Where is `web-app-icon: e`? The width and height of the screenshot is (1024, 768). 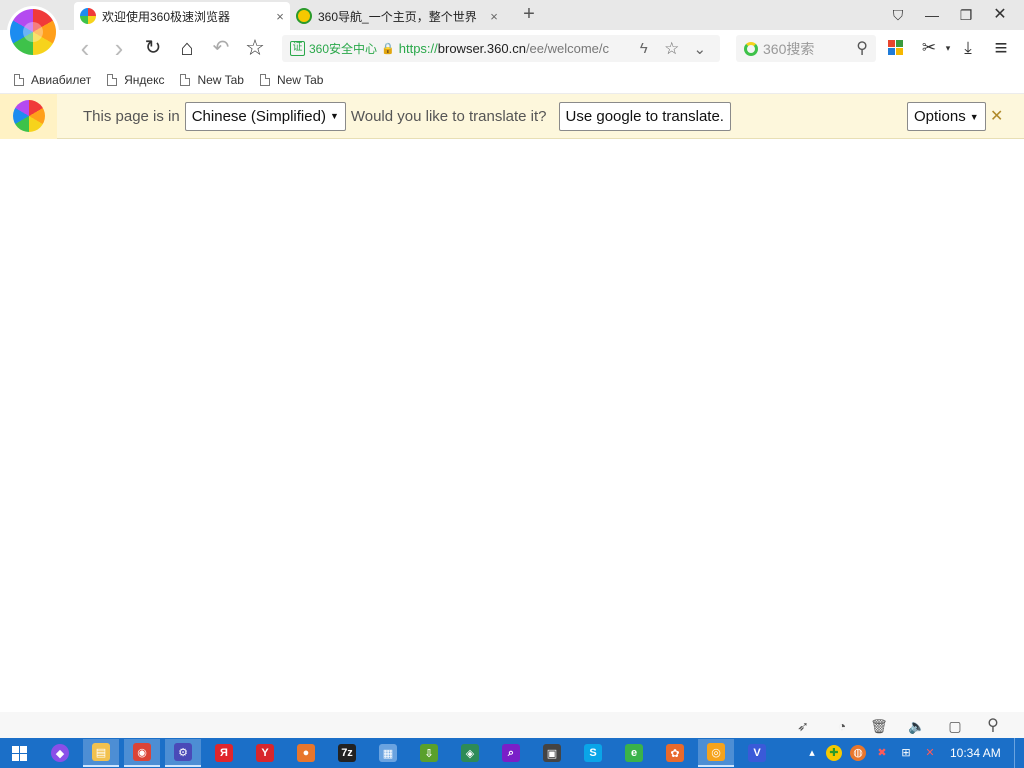
web-app-icon: e is located at coordinates (634, 753).